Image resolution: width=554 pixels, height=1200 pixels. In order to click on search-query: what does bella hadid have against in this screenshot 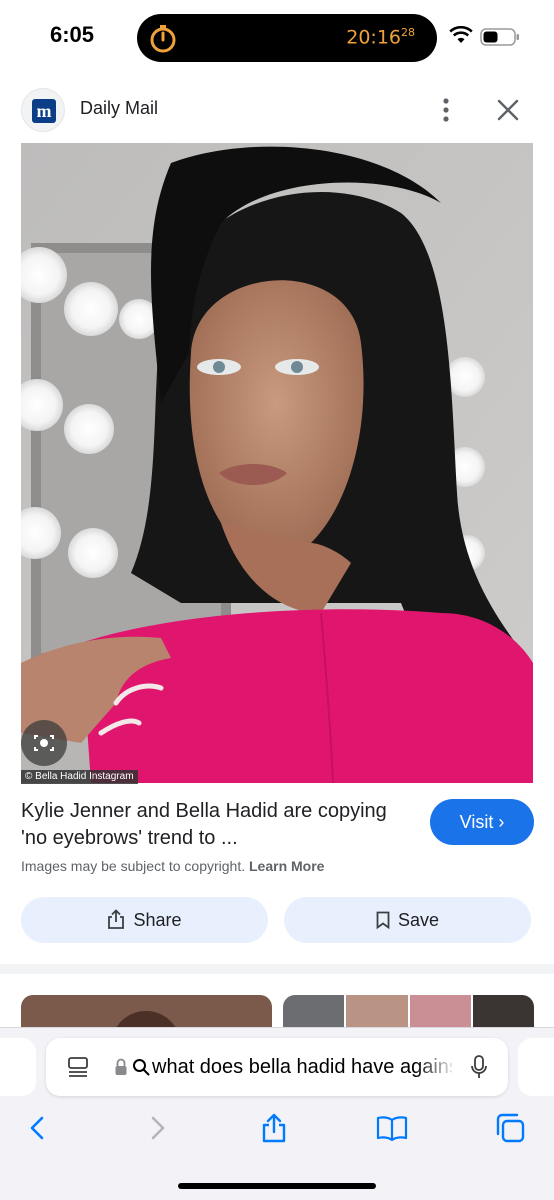, I will do `click(302, 1067)`.